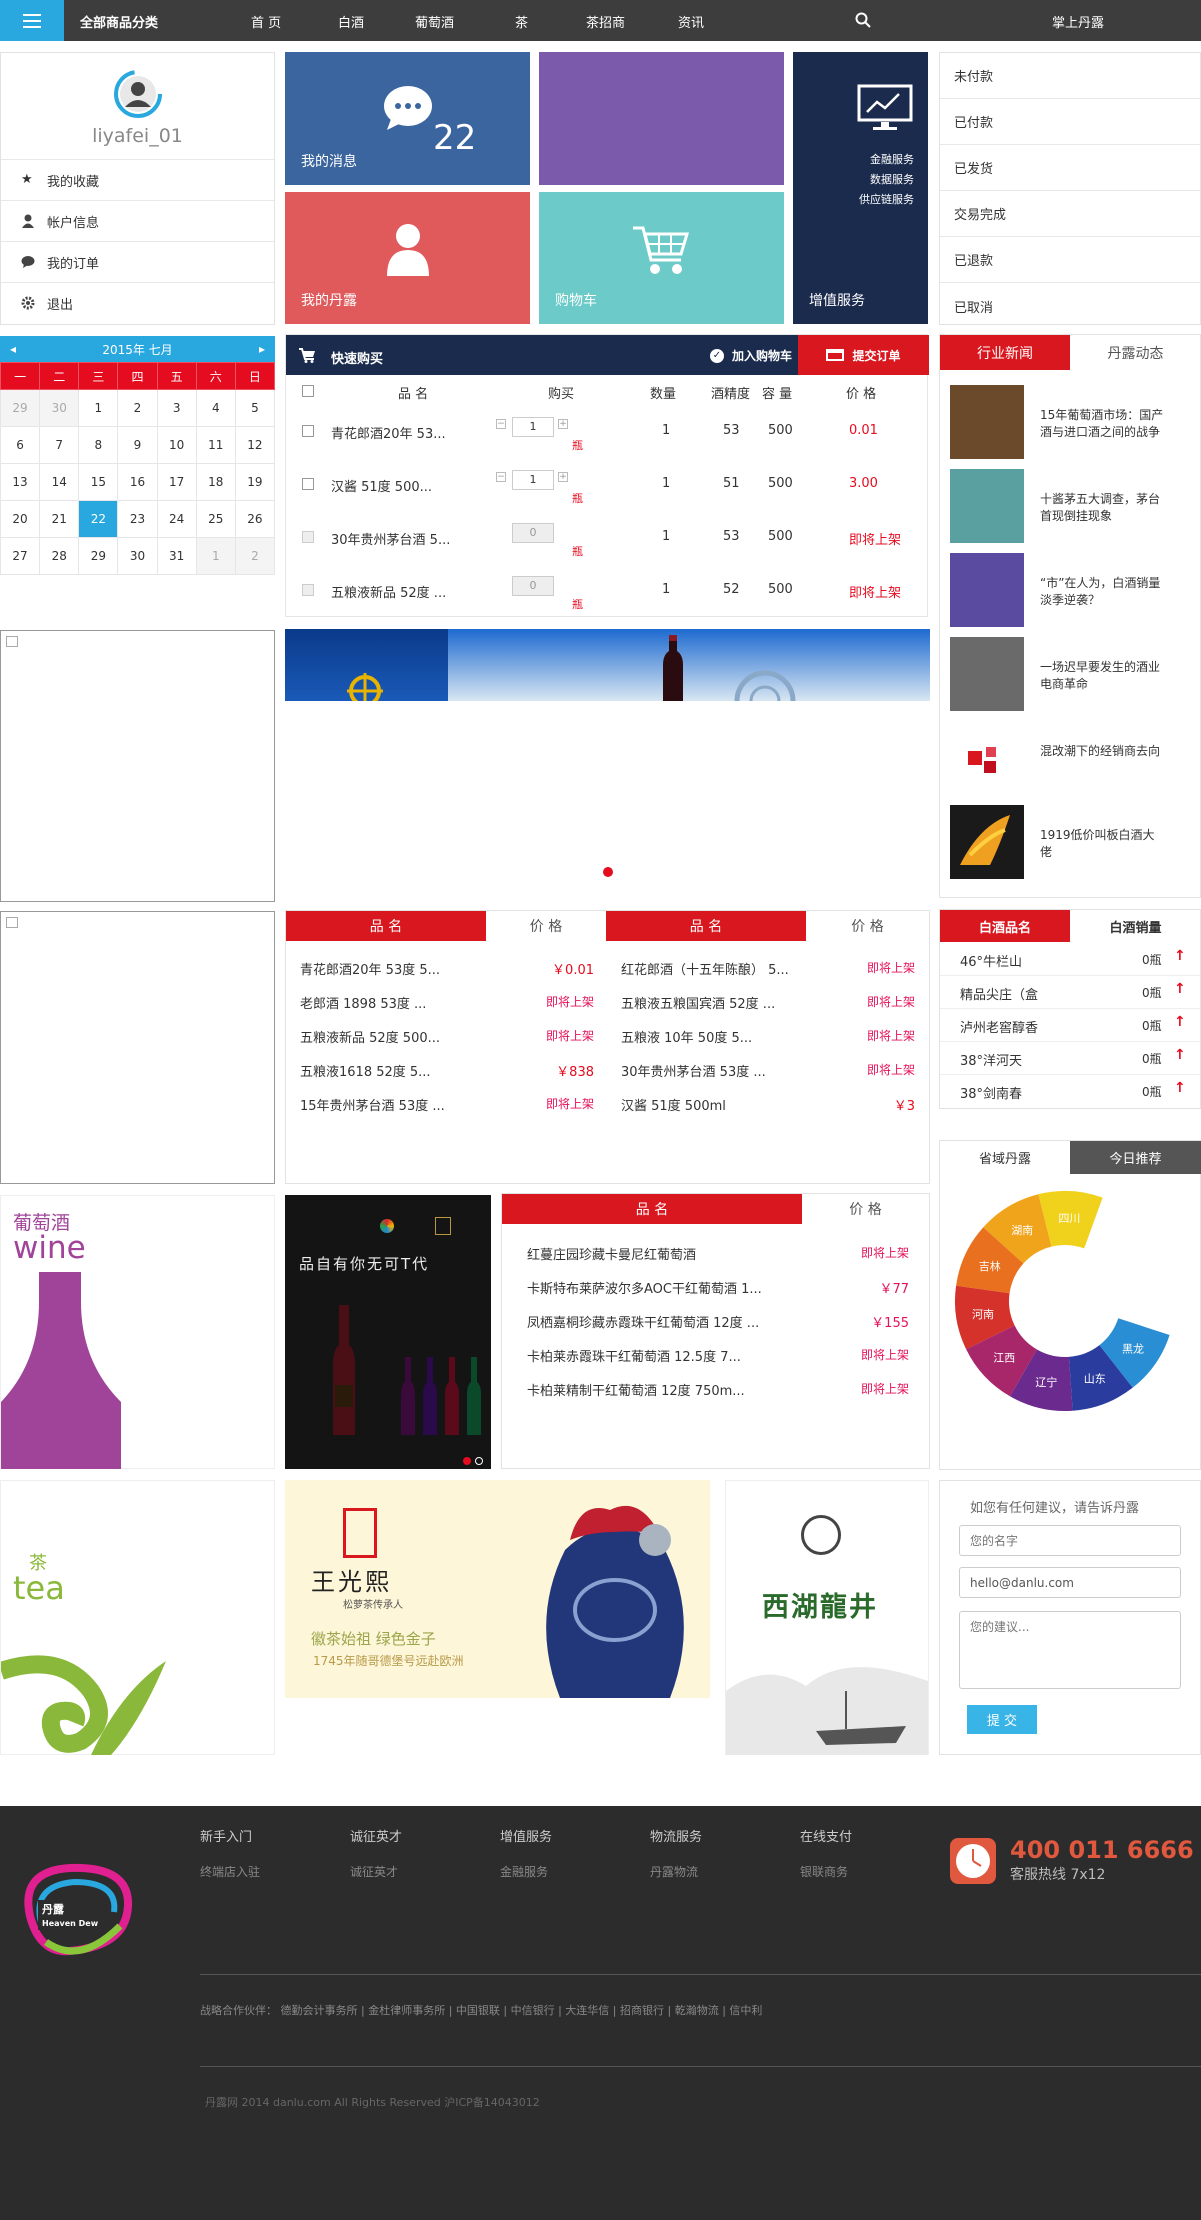 Image resolution: width=1201 pixels, height=2220 pixels. I want to click on mobile-app-link: 掌上丹露, so click(1078, 21).